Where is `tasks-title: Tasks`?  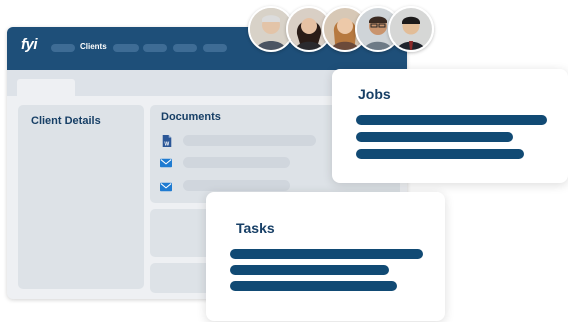
tasks-title: Tasks is located at coordinates (255, 228).